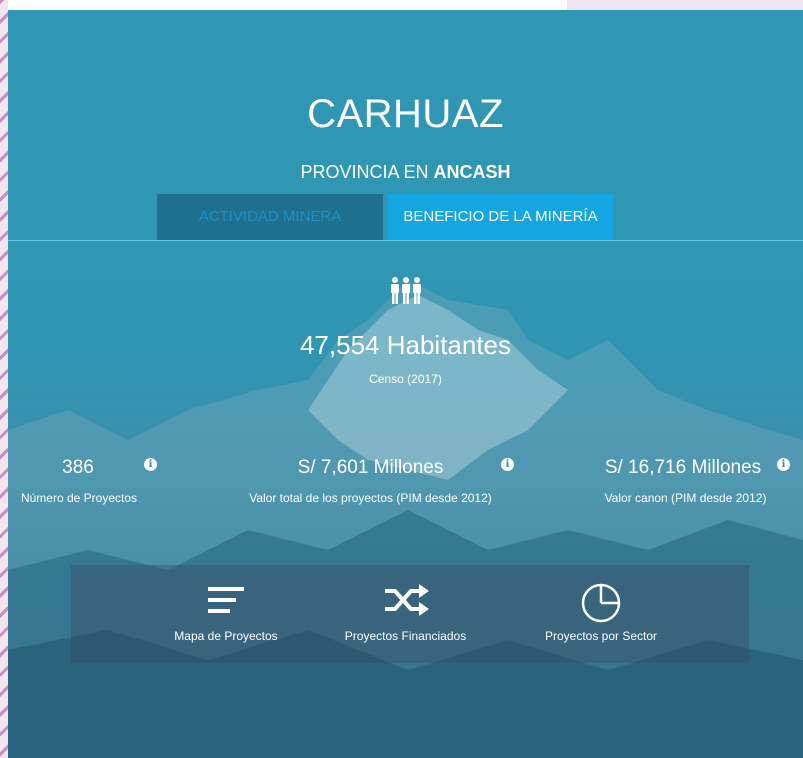  Describe the element at coordinates (683, 467) in the screenshot. I see `stat-canon-value: S/ 16,716 Millones` at that location.